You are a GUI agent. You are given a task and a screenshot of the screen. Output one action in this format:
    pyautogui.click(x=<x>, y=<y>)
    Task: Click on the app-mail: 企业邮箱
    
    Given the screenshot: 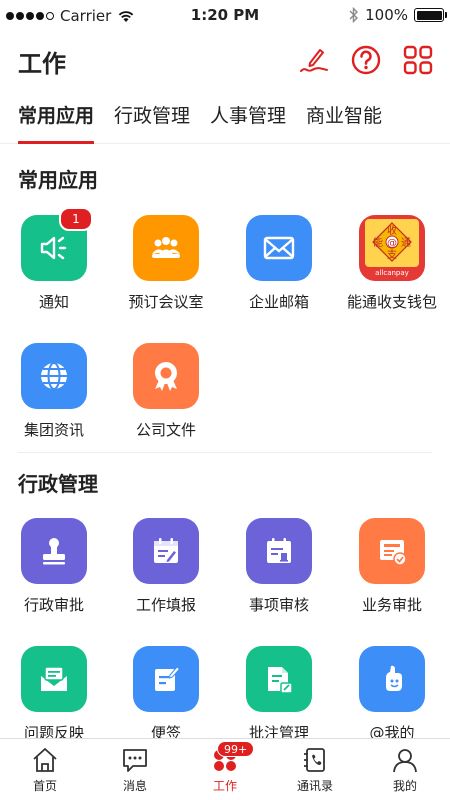 What is the action you would take?
    pyautogui.click(x=279, y=263)
    